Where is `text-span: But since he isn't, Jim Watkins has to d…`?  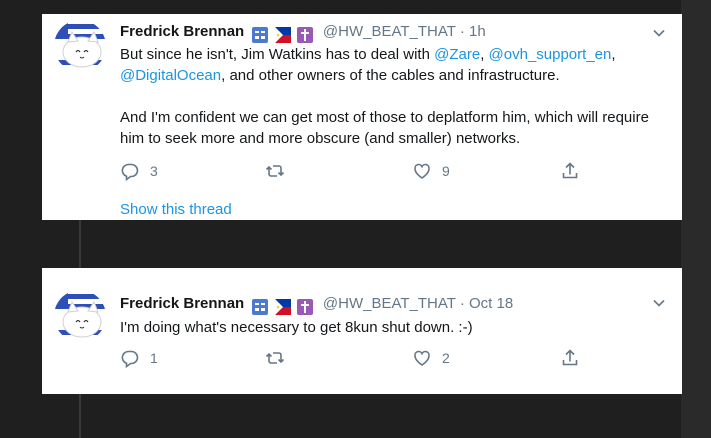
text-span: But since he isn't, Jim Watkins has to d… is located at coordinates (277, 54).